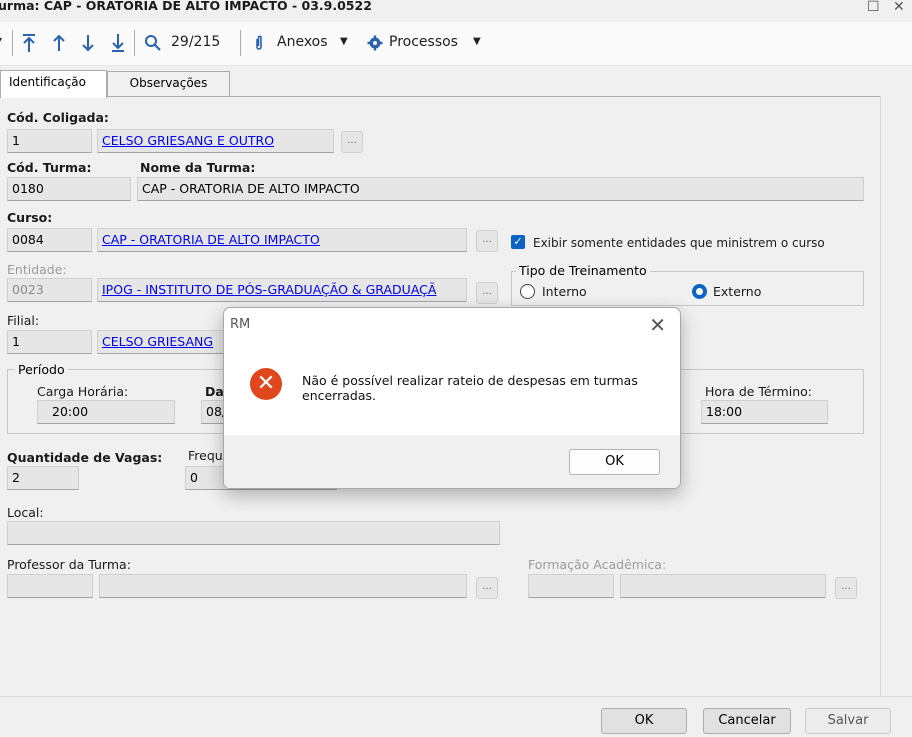  I want to click on dialog-ok-button: OK, so click(614, 462).